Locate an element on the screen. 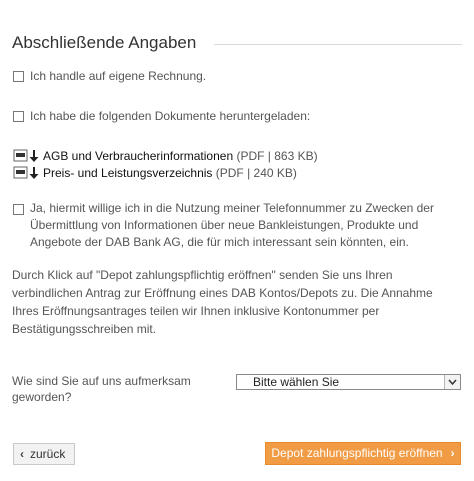  own-account-checkbox is located at coordinates (18, 76).